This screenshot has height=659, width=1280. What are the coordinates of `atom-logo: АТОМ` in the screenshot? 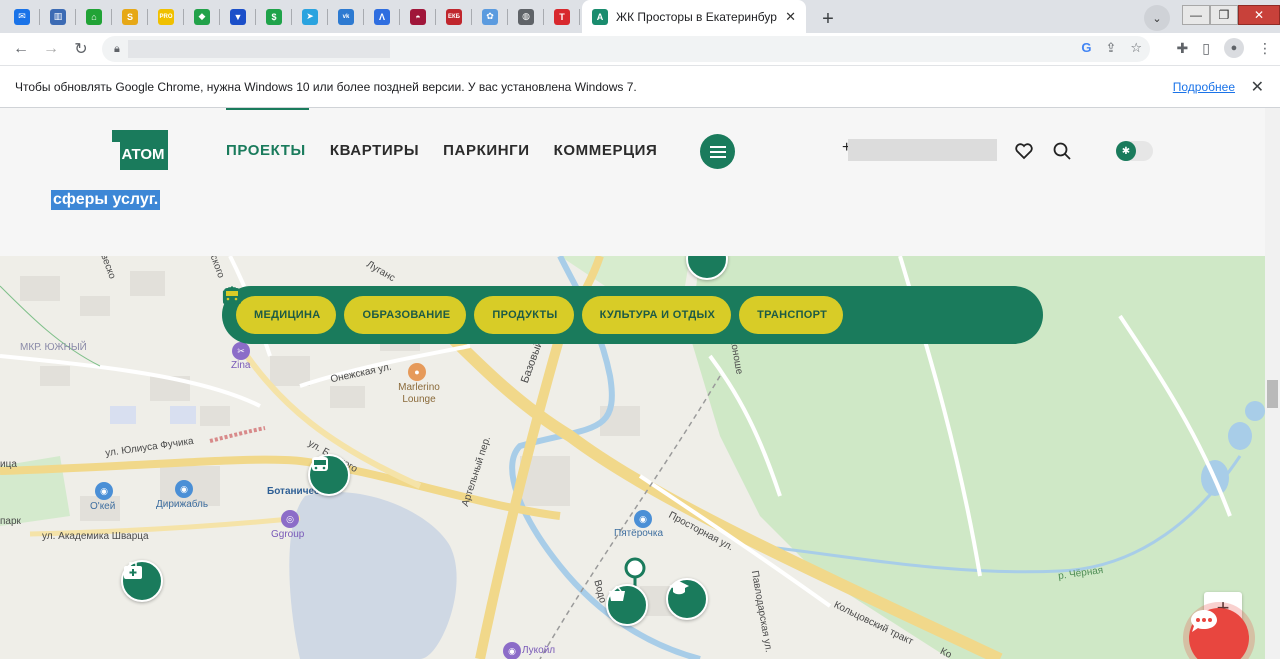 It's located at (140, 150).